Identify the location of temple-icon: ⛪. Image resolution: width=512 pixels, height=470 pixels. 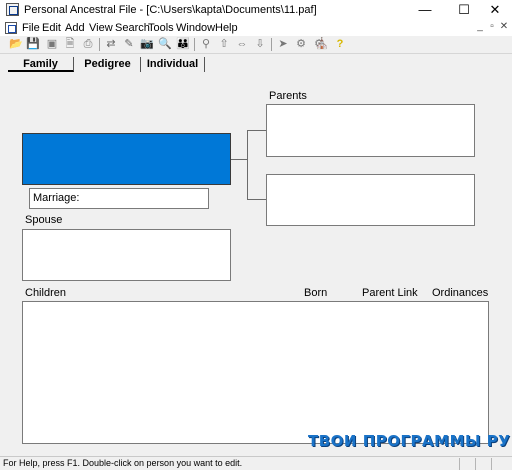
(322, 44).